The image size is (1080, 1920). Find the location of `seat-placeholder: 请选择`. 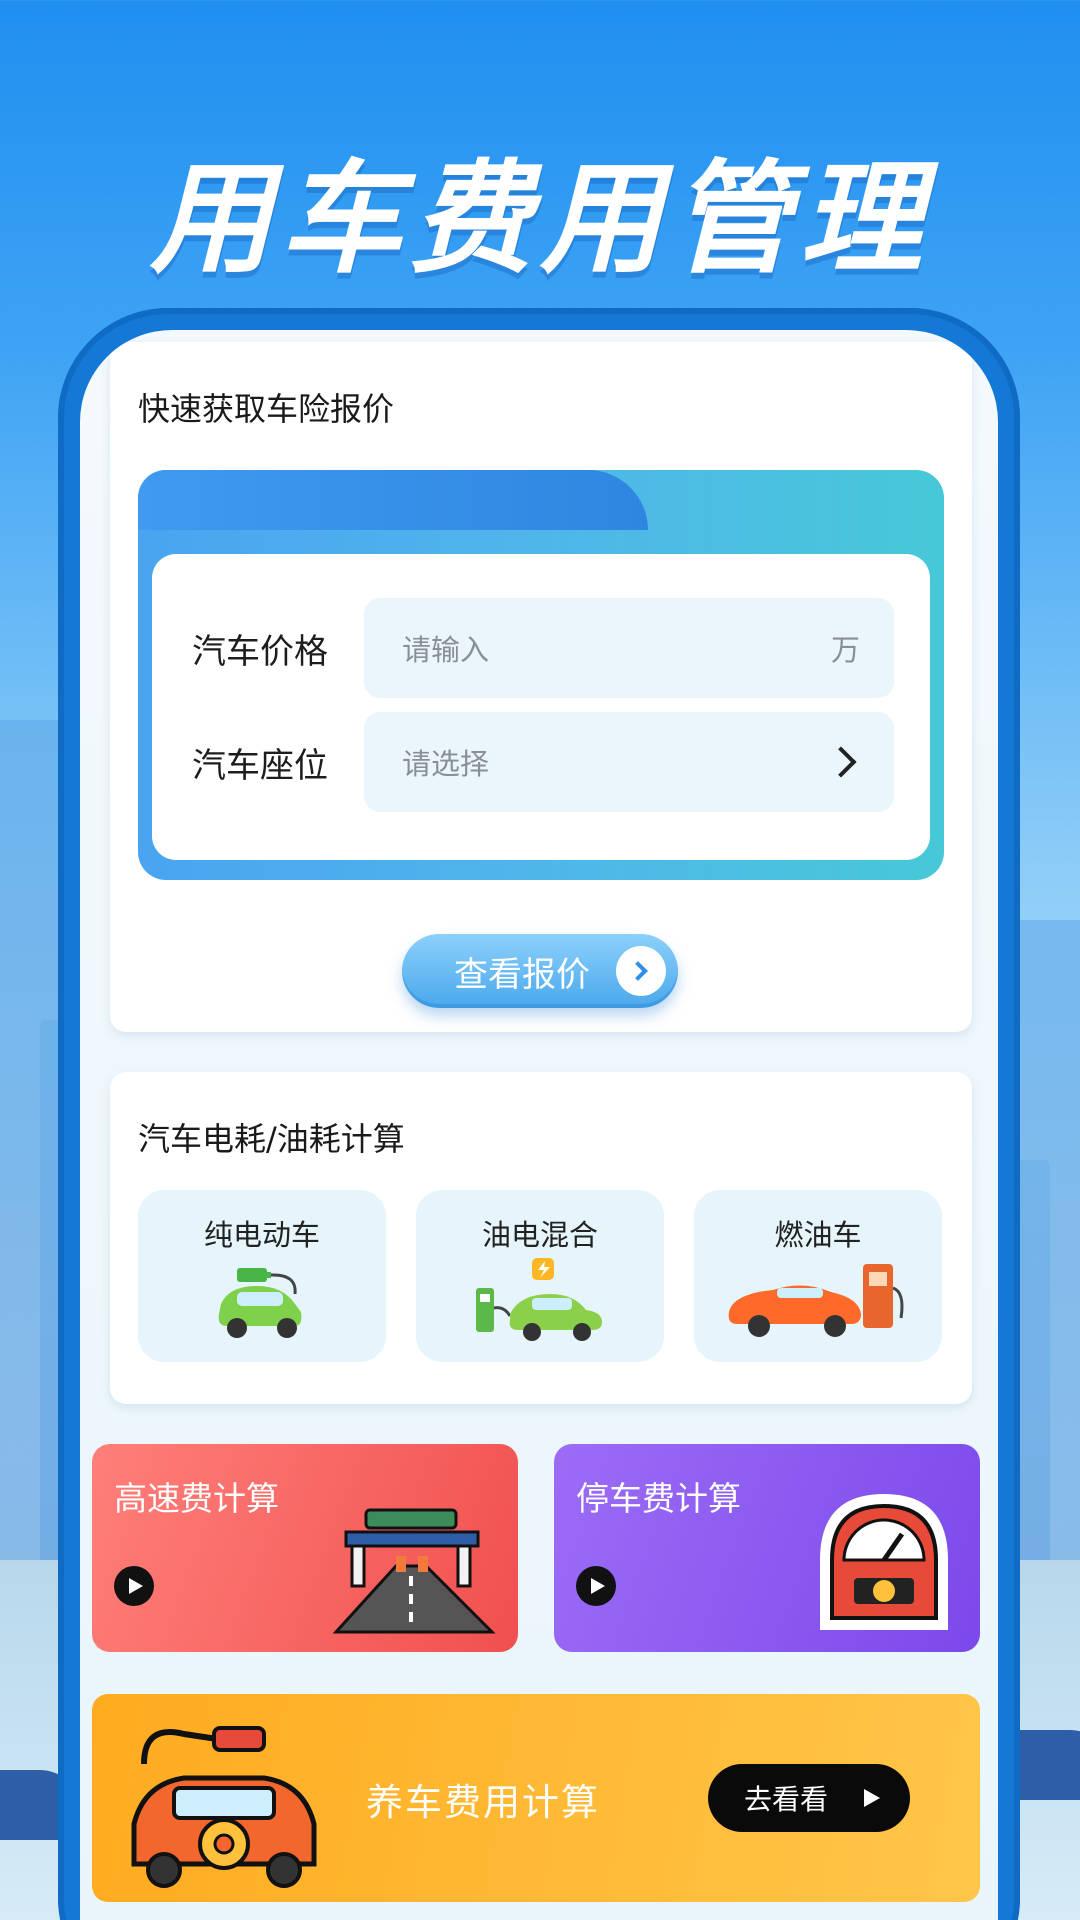

seat-placeholder: 请选择 is located at coordinates (446, 764).